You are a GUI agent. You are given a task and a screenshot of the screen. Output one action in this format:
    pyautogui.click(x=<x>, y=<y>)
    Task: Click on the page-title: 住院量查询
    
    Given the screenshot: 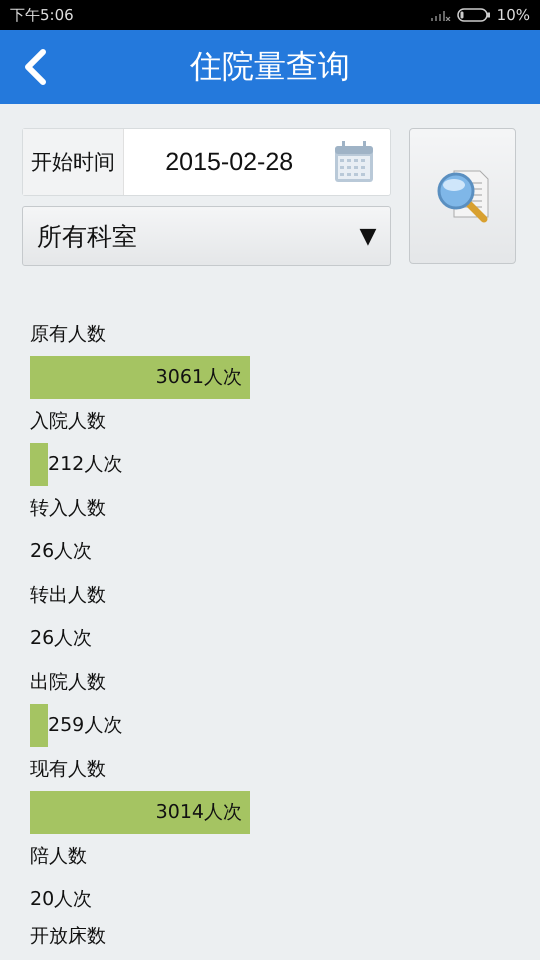 What is the action you would take?
    pyautogui.click(x=270, y=66)
    